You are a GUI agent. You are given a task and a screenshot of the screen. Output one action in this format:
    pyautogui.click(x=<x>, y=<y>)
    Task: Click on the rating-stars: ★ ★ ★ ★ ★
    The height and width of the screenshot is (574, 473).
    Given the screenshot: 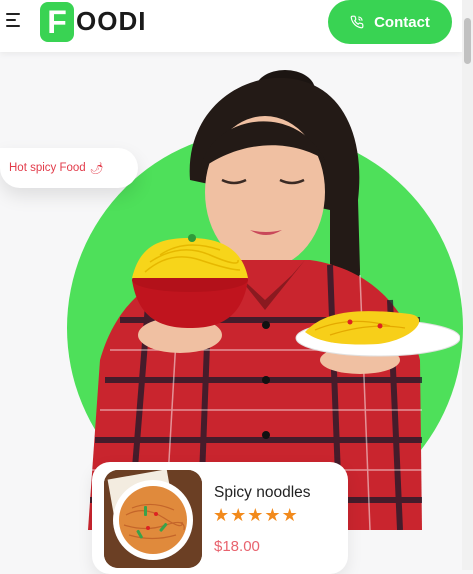 What is the action you would take?
    pyautogui.click(x=255, y=515)
    